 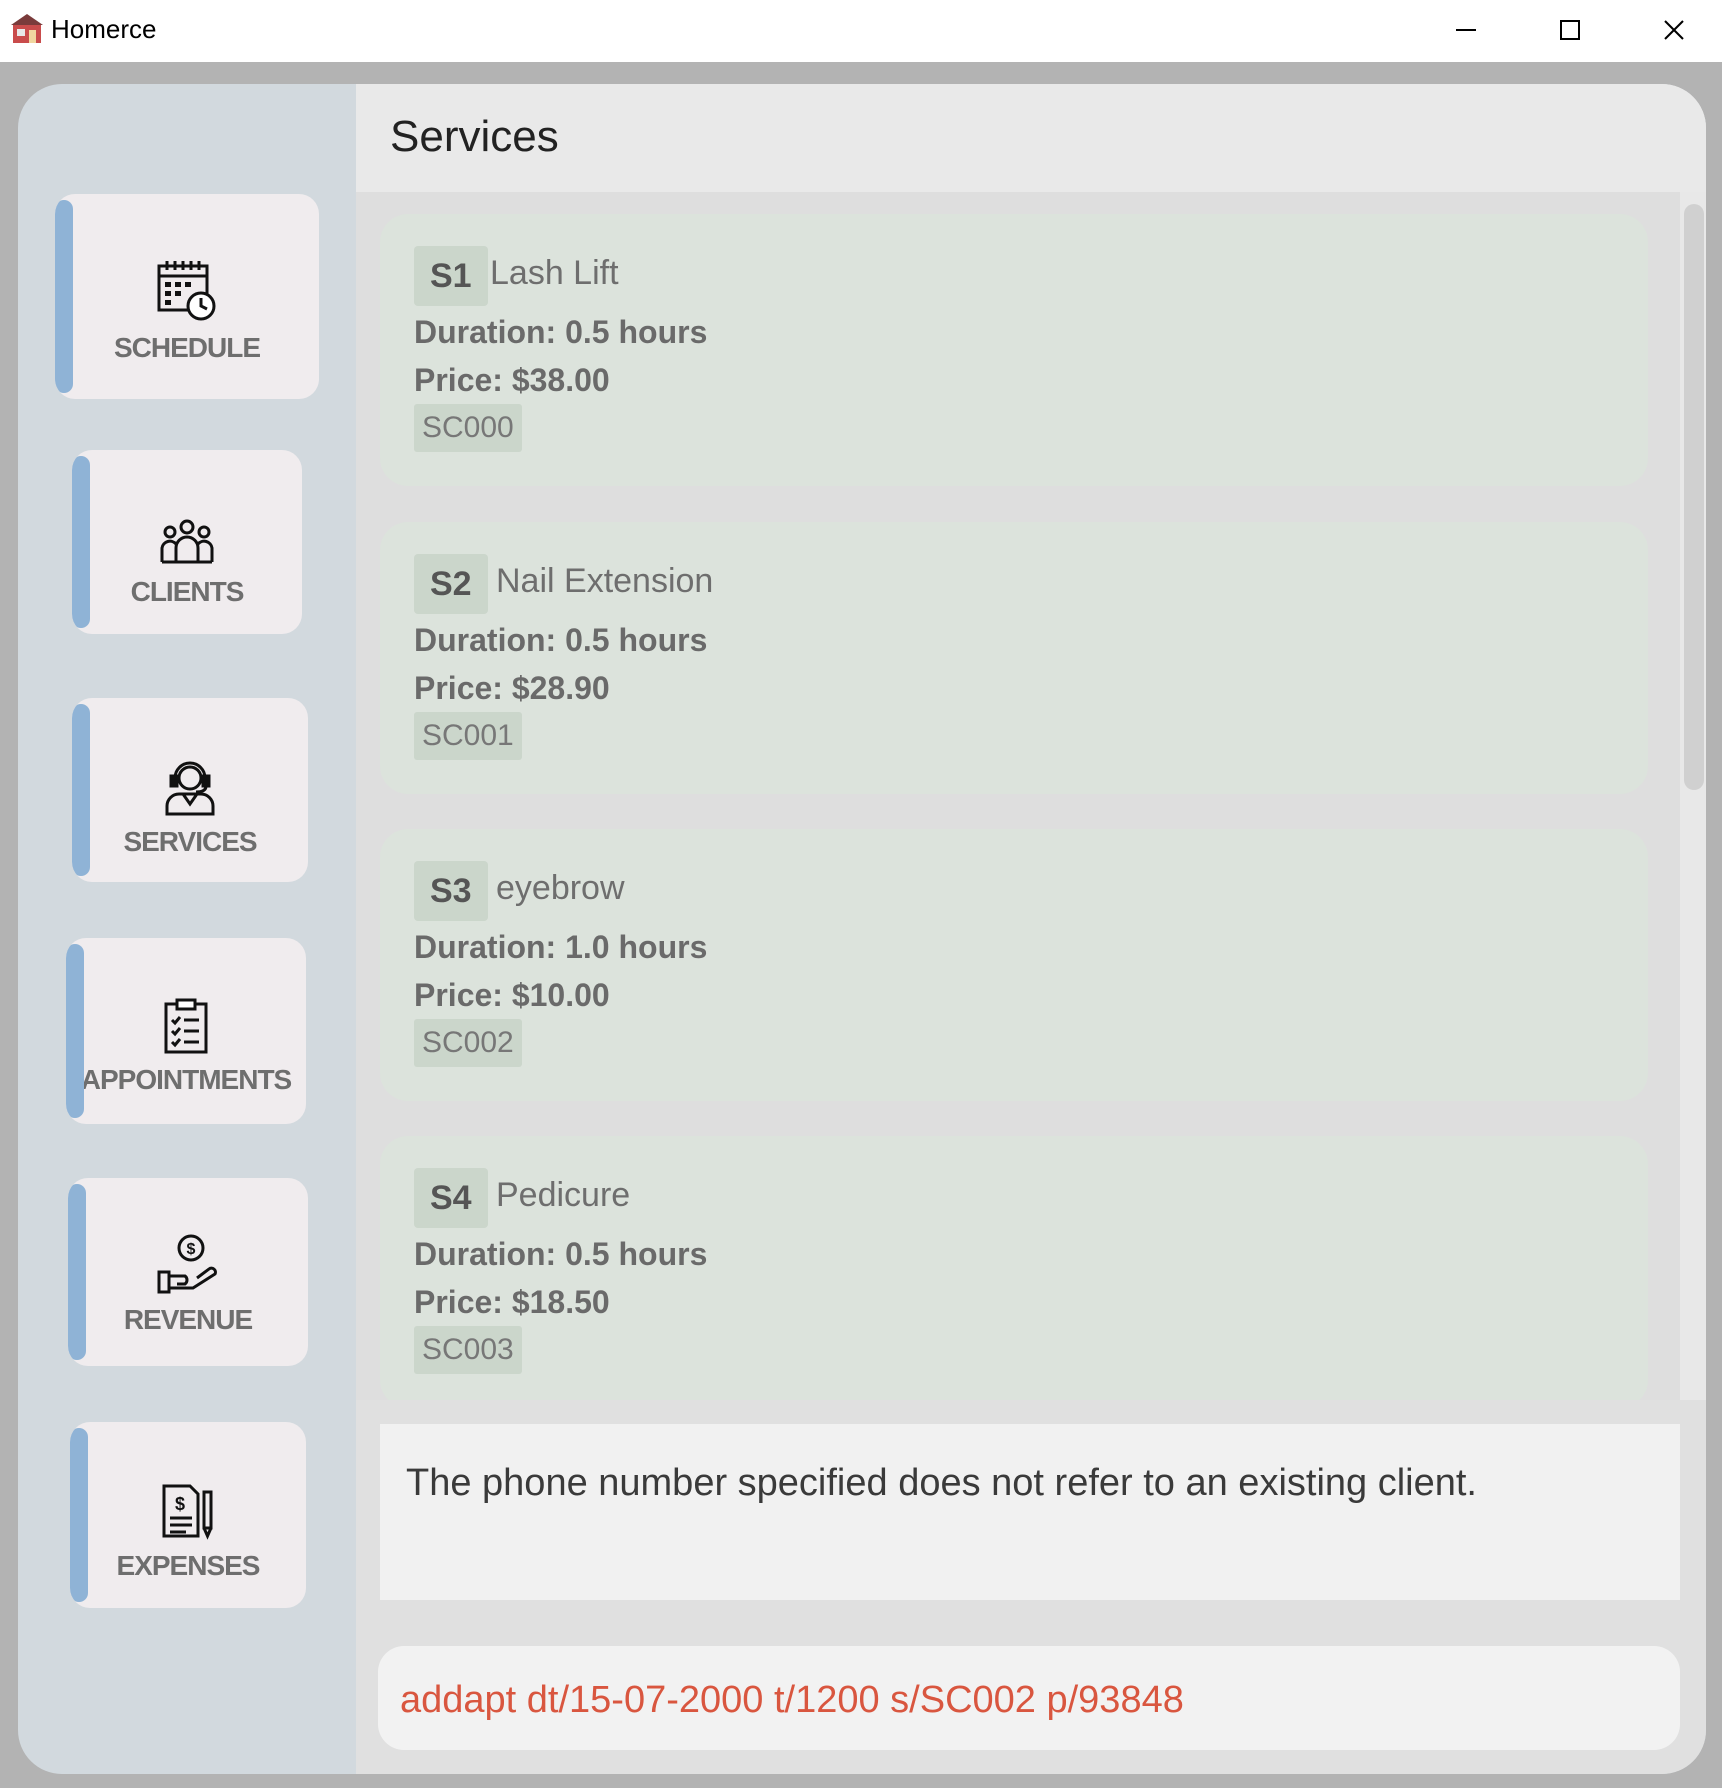 I want to click on title-bar: Homerce, so click(x=861, y=31).